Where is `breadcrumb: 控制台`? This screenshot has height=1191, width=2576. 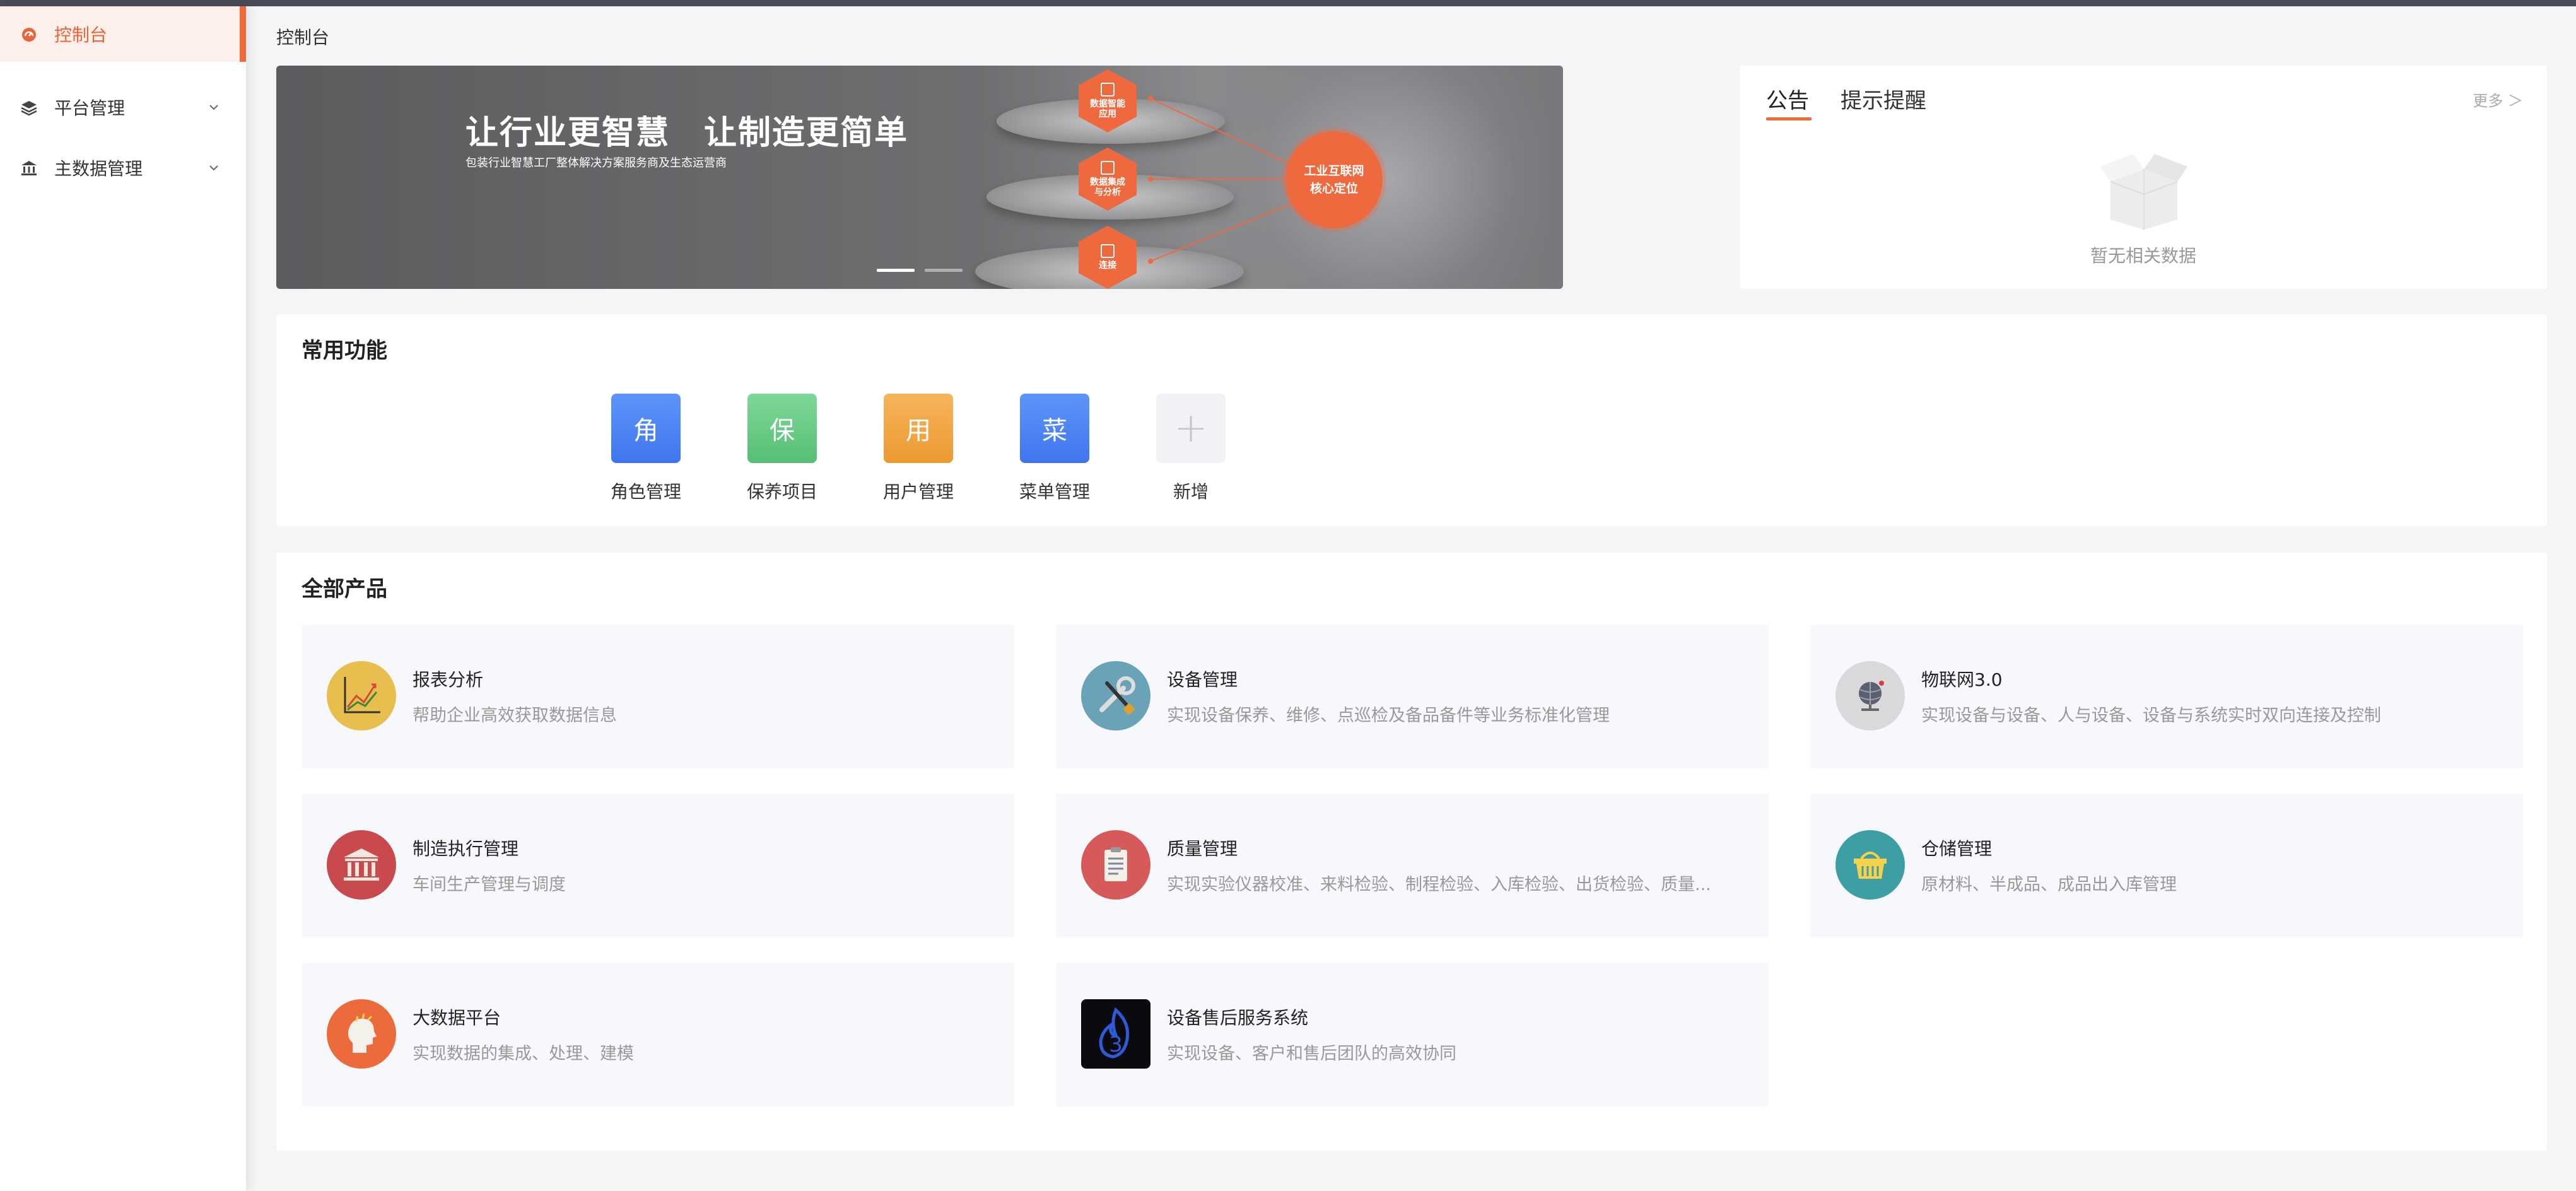
breadcrumb: 控制台 is located at coordinates (303, 37).